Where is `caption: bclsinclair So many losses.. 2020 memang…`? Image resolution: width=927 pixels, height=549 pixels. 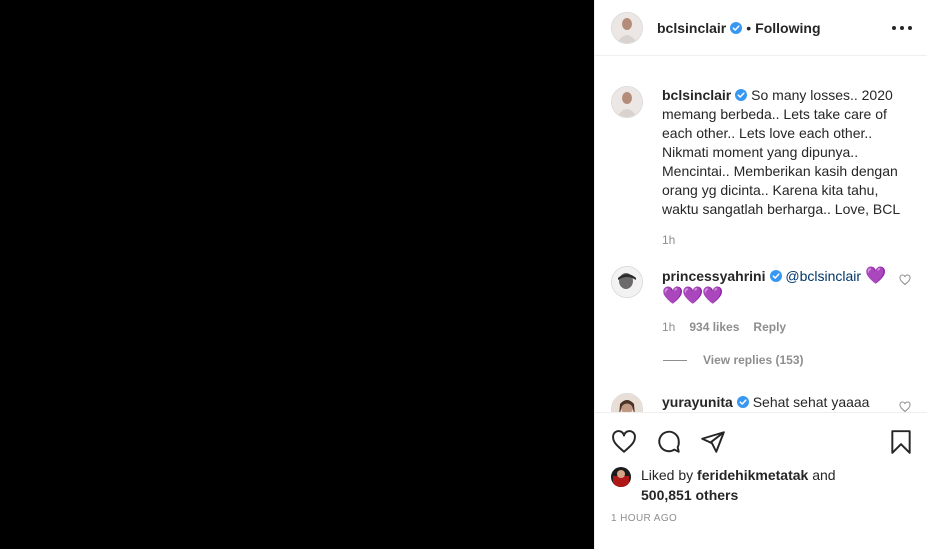 caption: bclsinclair So many losses.. 2020 memang… is located at coordinates (761, 166).